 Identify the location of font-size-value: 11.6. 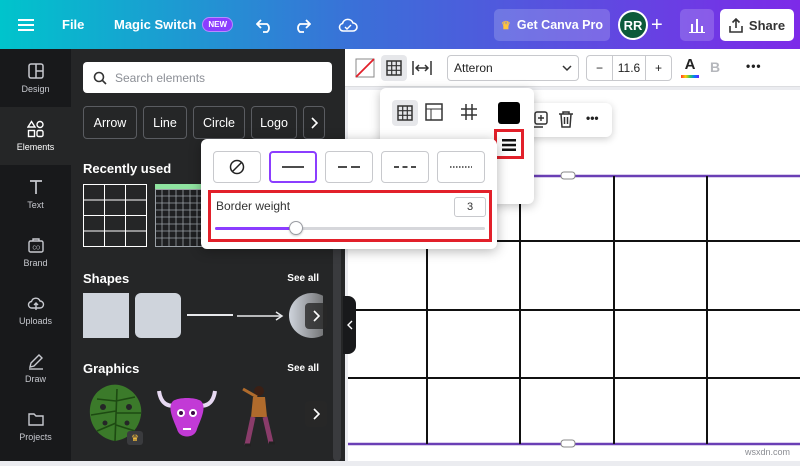
(629, 68).